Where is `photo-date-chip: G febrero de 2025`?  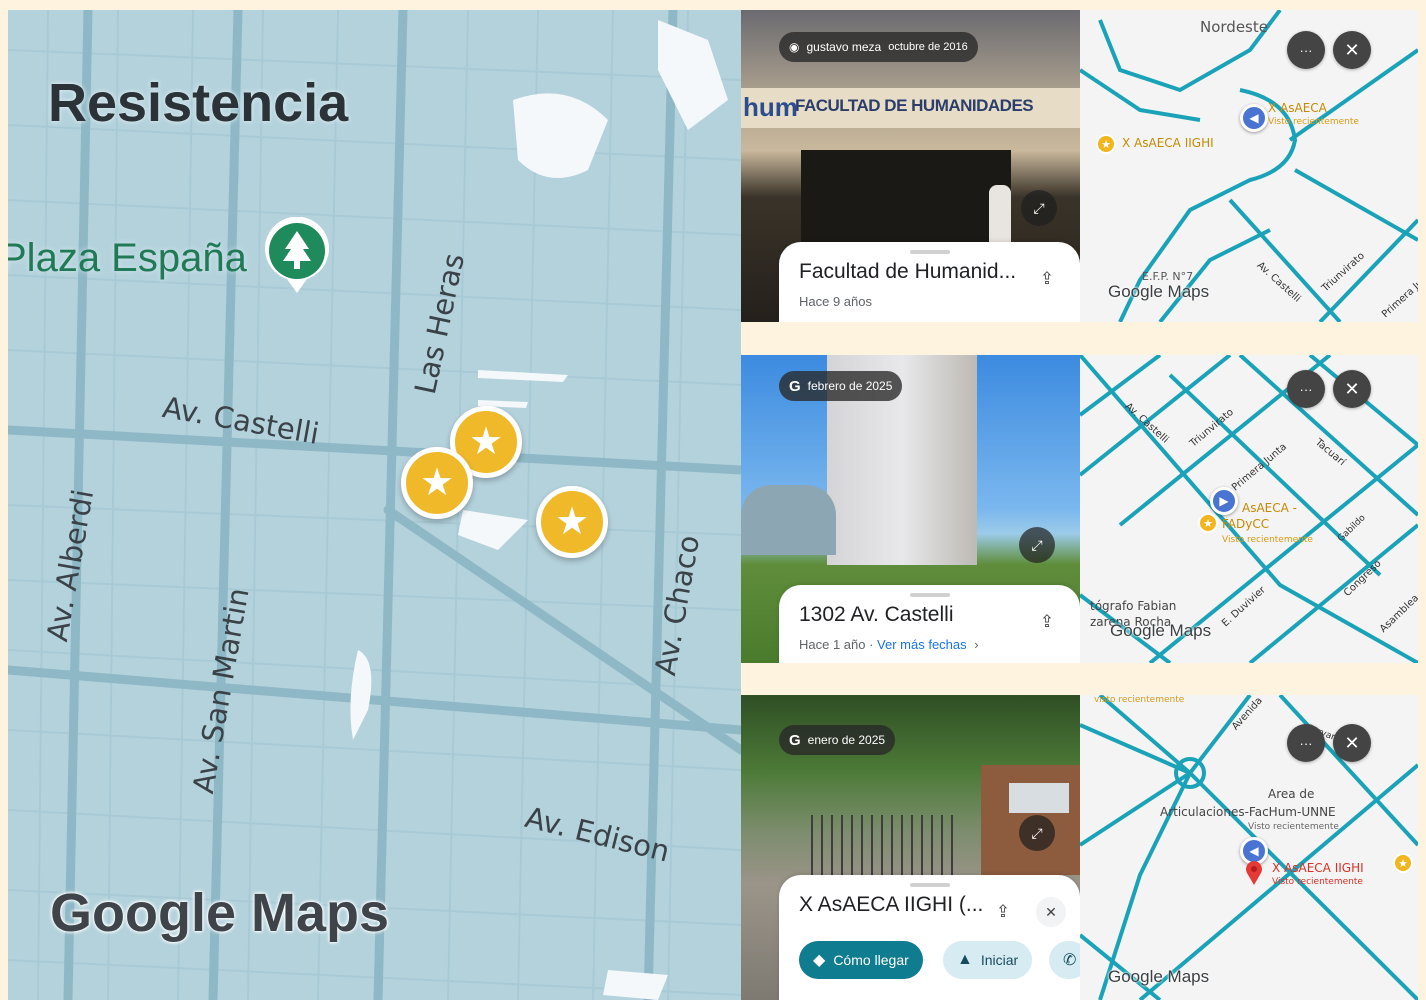 photo-date-chip: G febrero de 2025 is located at coordinates (841, 386).